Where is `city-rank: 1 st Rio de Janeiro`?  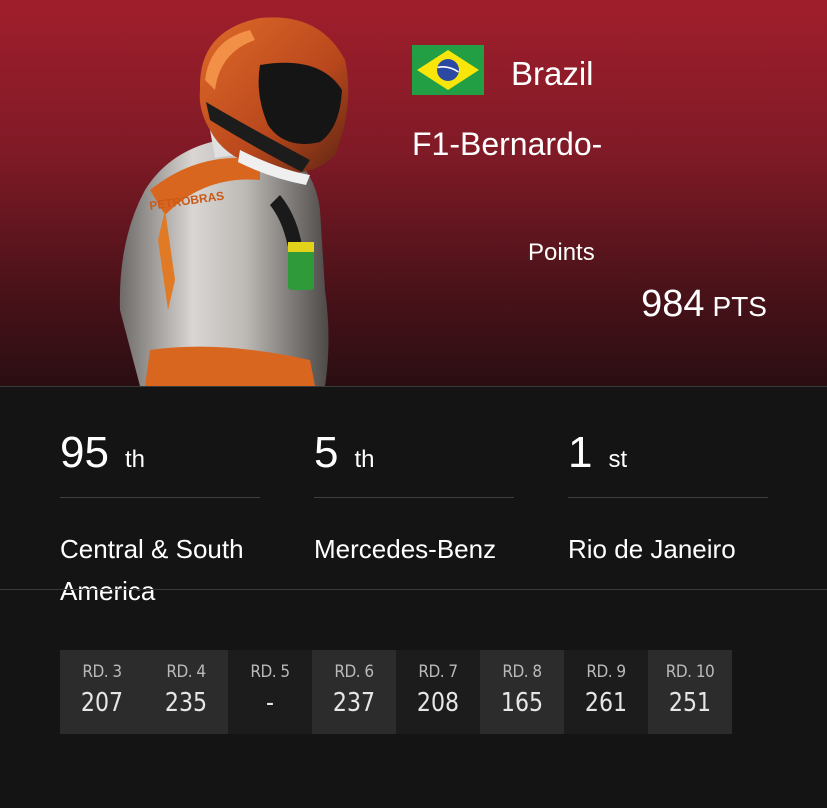
city-rank: 1 st Rio de Janeiro is located at coordinates (668, 499).